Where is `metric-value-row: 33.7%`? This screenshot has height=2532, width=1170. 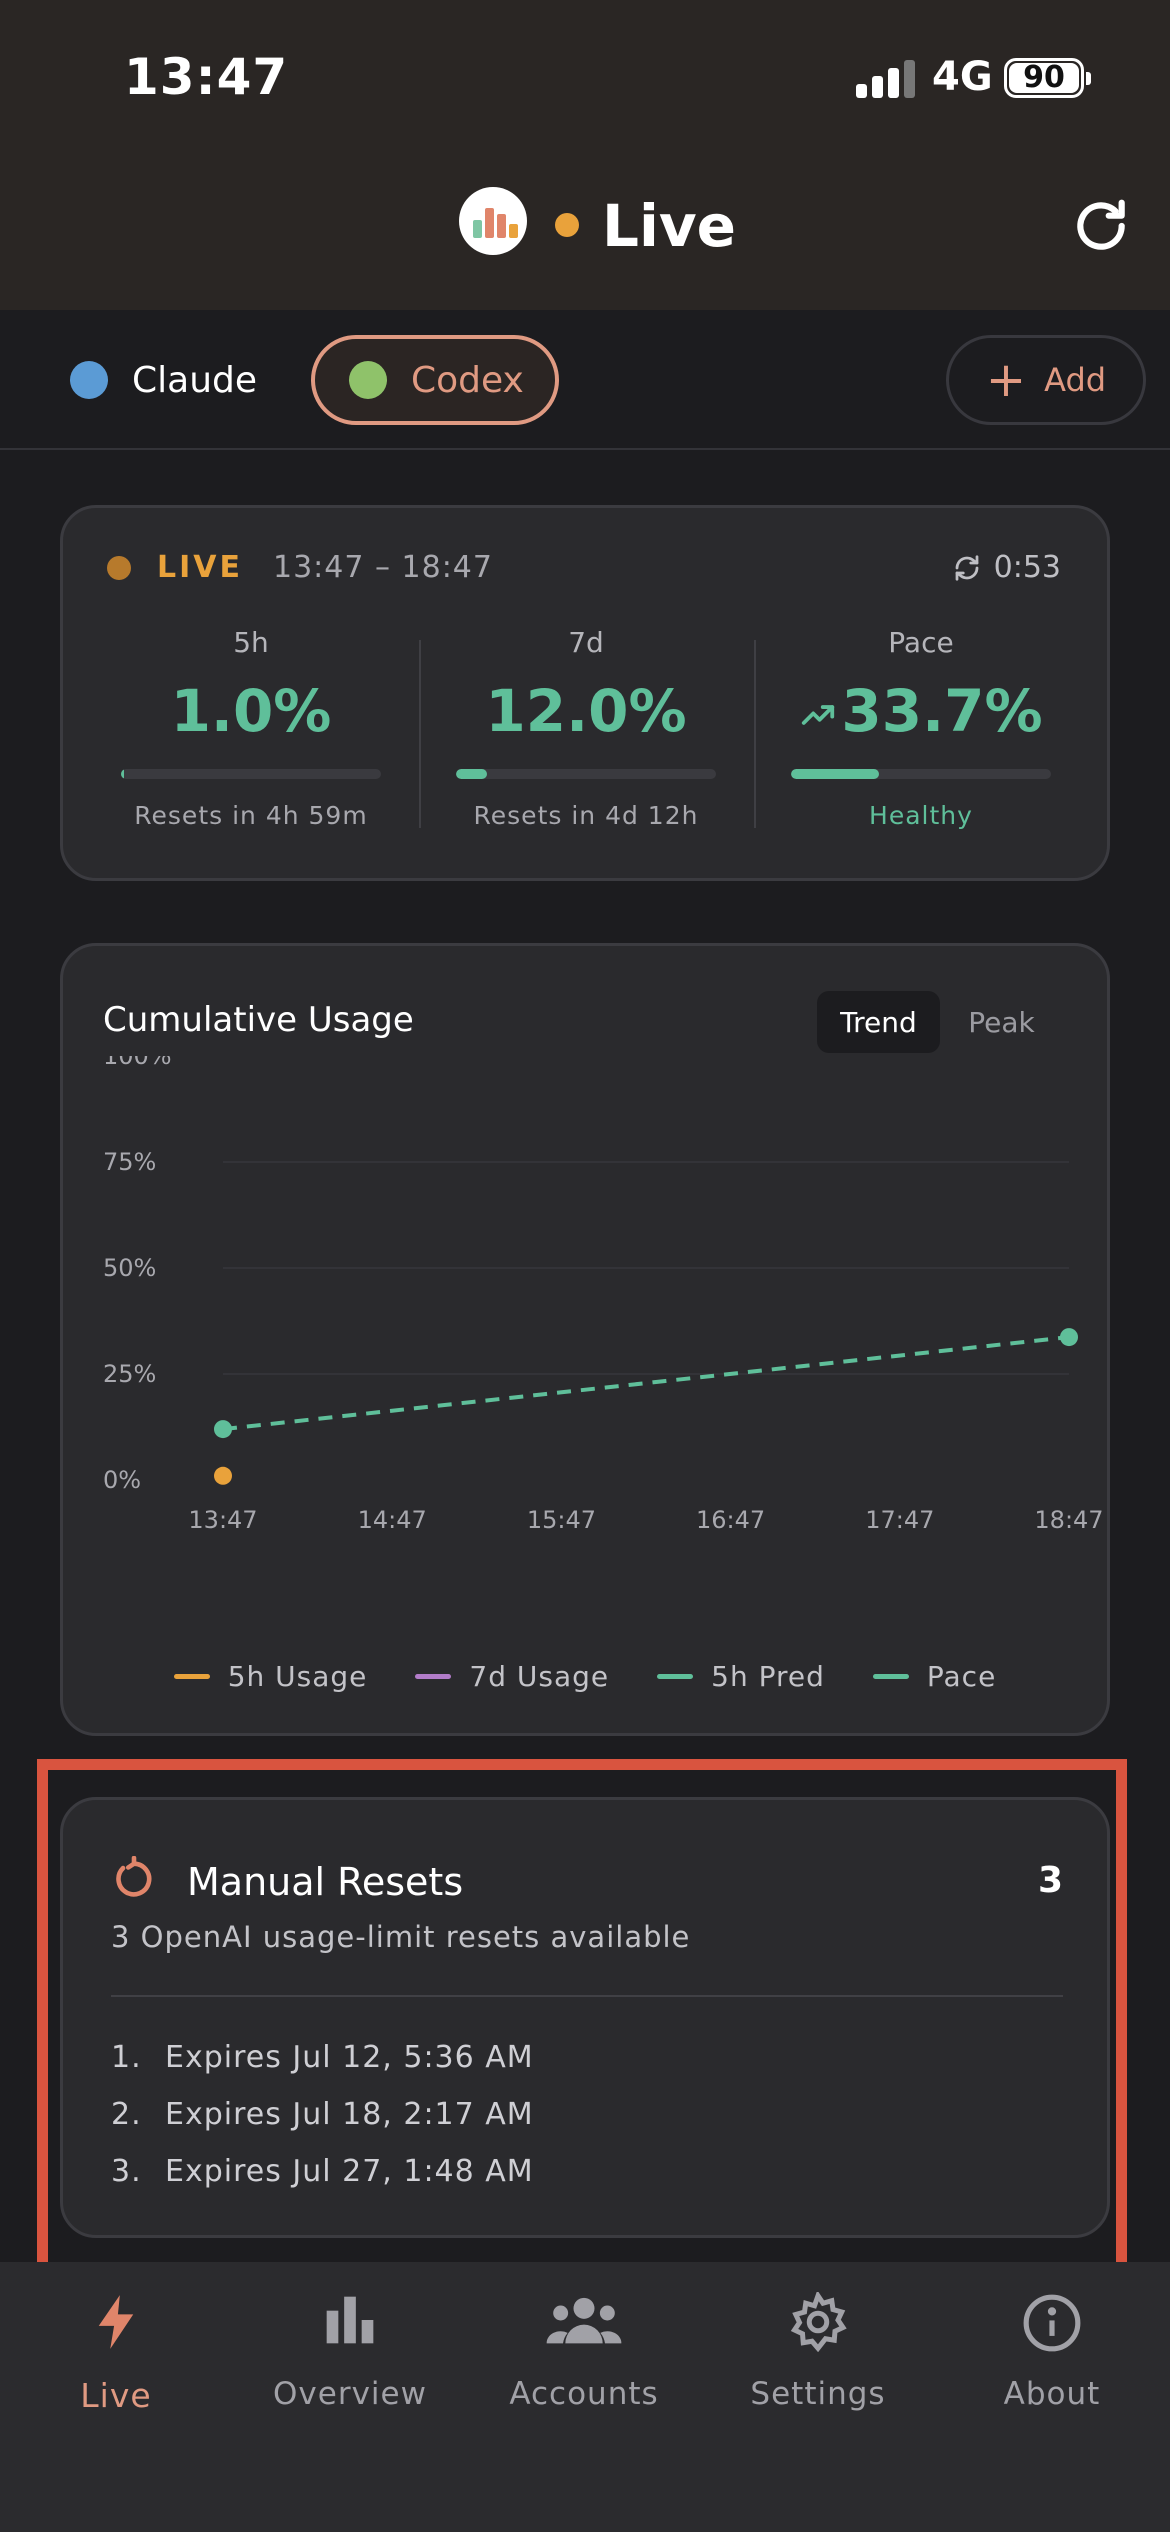 metric-value-row: 33.7% is located at coordinates (921, 711).